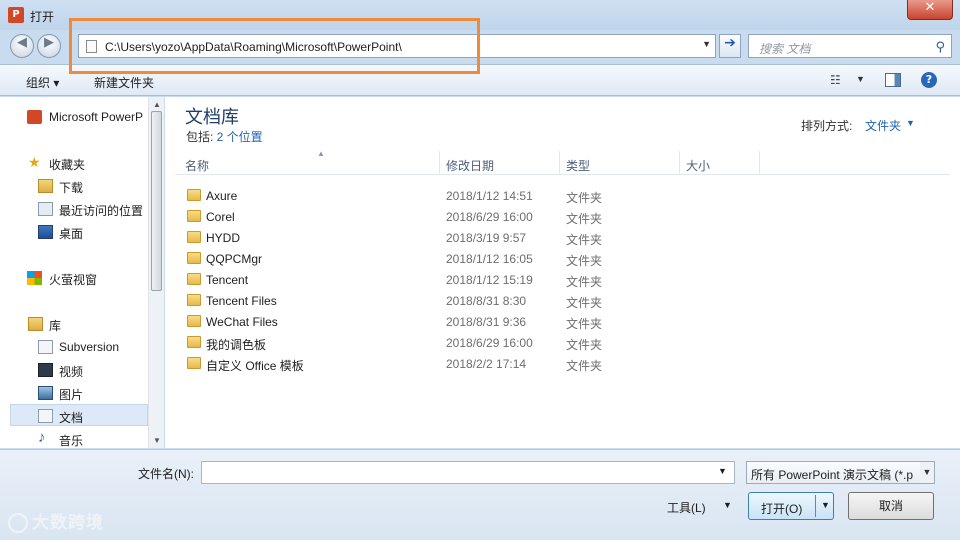 This screenshot has width=960, height=540. I want to click on sidebar-item-libraries: 库, so click(74, 324).